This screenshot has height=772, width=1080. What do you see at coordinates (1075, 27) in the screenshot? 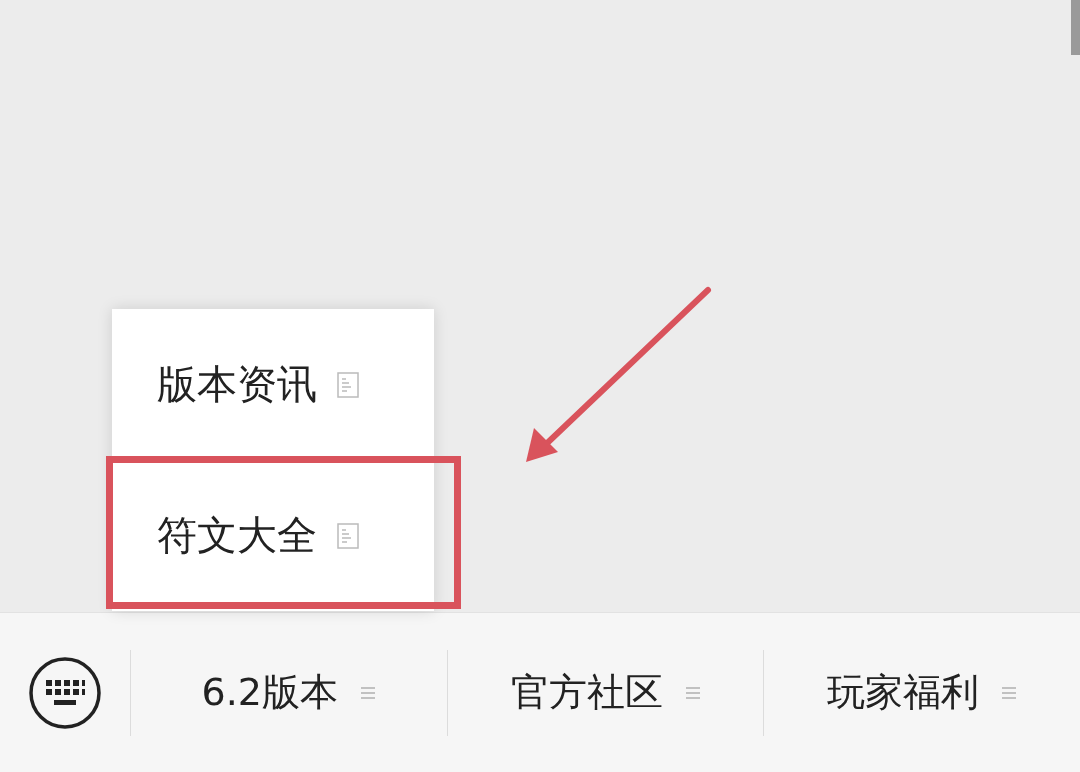
I see `scrollbar` at bounding box center [1075, 27].